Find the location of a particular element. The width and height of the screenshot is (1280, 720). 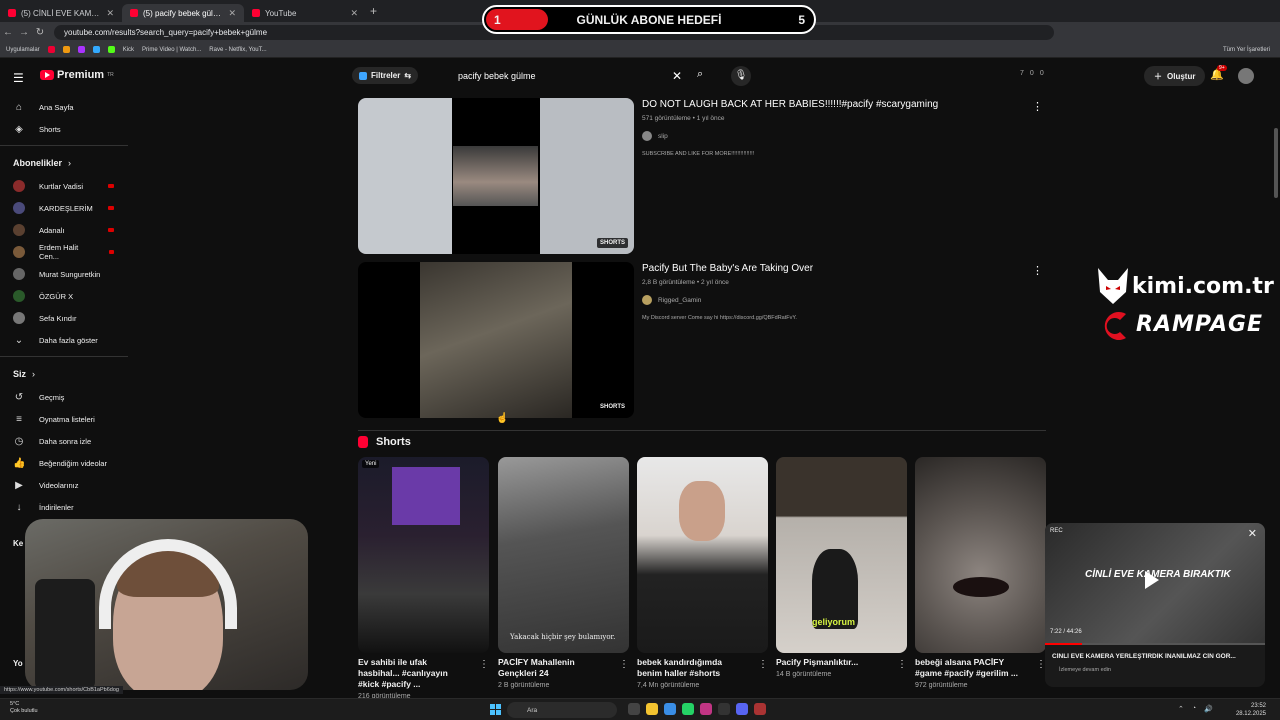

play-icon is located at coordinates (1152, 580).